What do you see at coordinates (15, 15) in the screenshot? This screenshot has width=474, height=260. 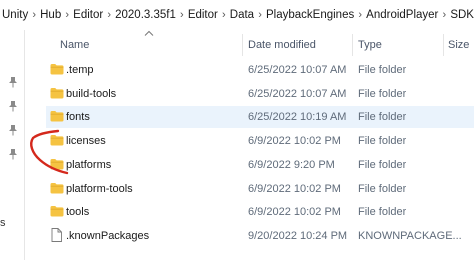 I see `breadcrumb-item-unity: Unity` at bounding box center [15, 15].